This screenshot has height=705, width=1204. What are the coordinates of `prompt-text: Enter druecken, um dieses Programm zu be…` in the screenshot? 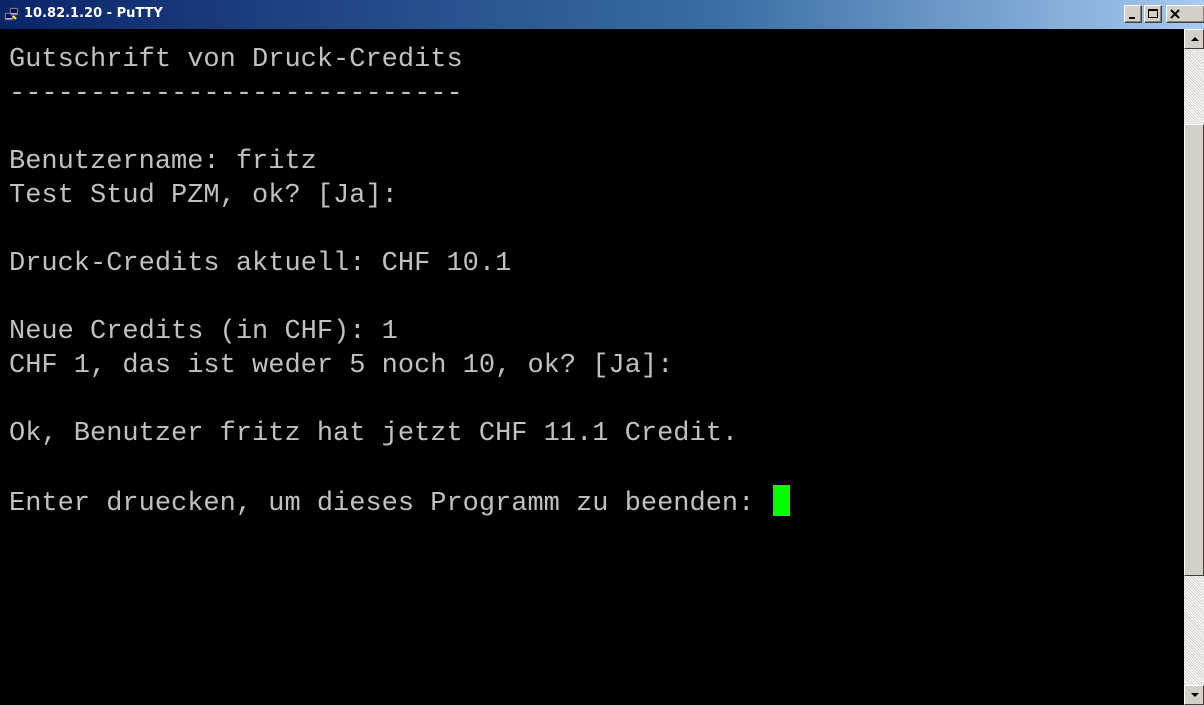 It's located at (390, 504).